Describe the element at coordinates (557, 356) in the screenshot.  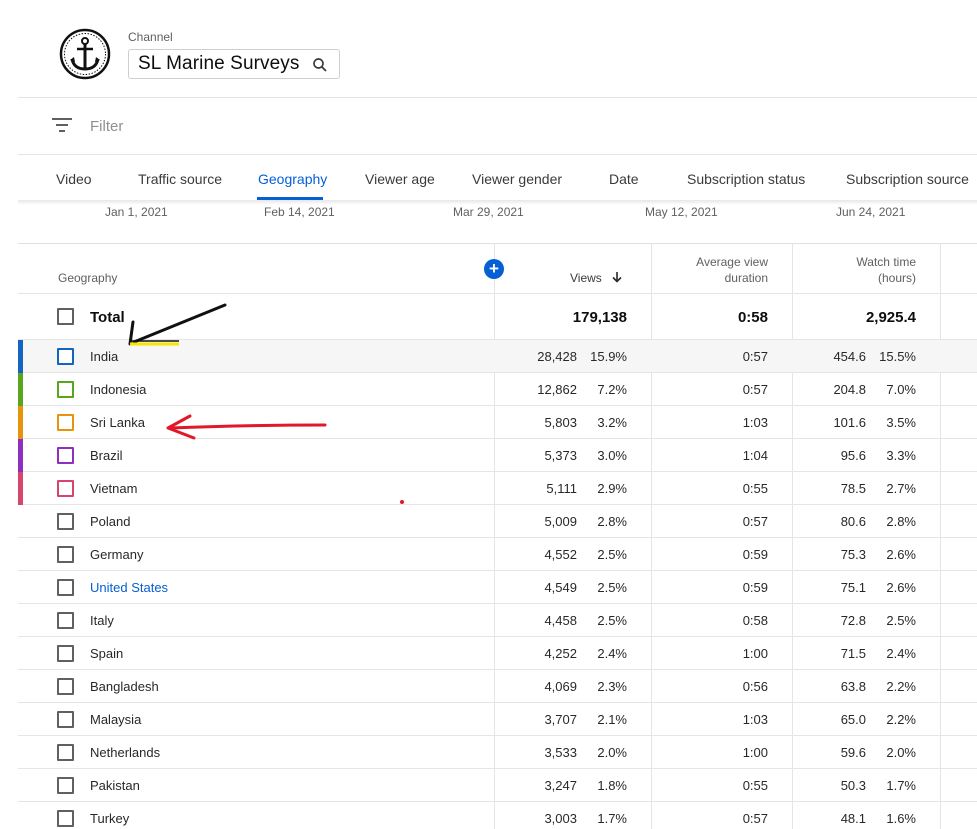
I see `row-views: 28,428` at that location.